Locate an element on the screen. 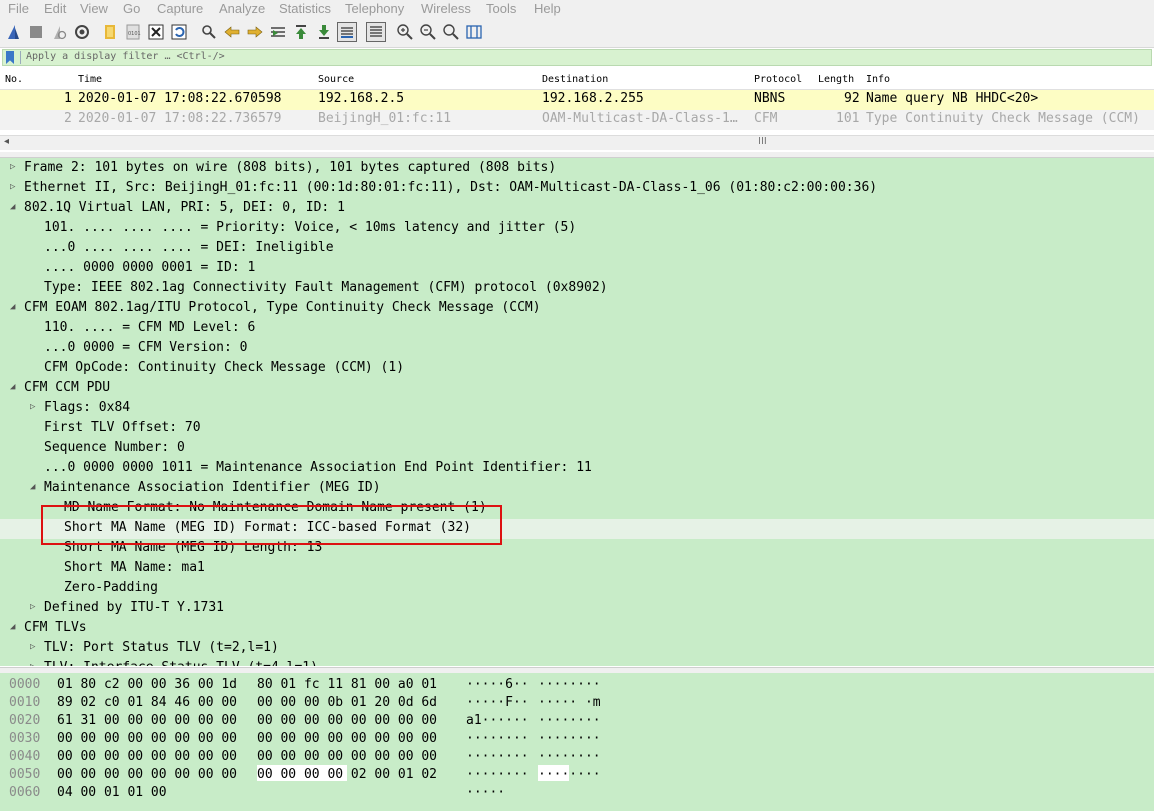  tree-field: Short MA Name: ma1 is located at coordinates (577, 569).